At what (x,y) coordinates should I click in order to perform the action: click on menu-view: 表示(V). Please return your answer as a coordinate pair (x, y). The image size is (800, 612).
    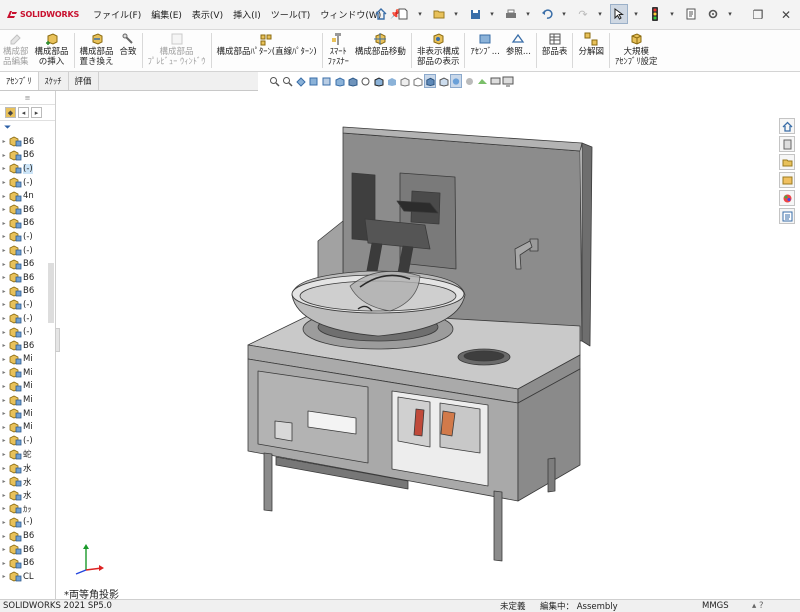
    Looking at the image, I should click on (207, 14).